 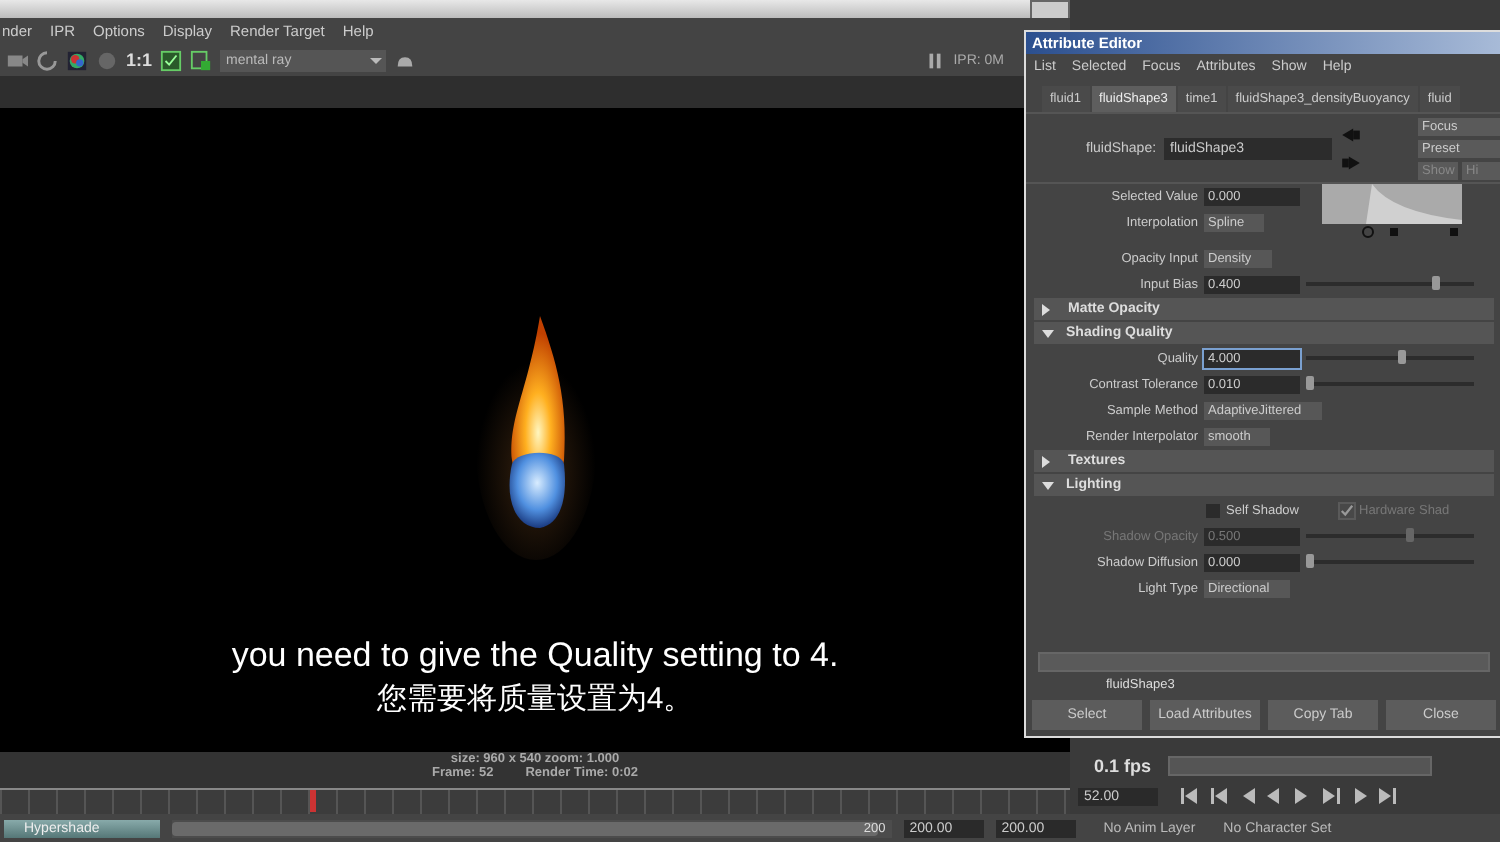 I want to click on subtitle: 您需要将质量设置为4。, so click(x=535, y=699).